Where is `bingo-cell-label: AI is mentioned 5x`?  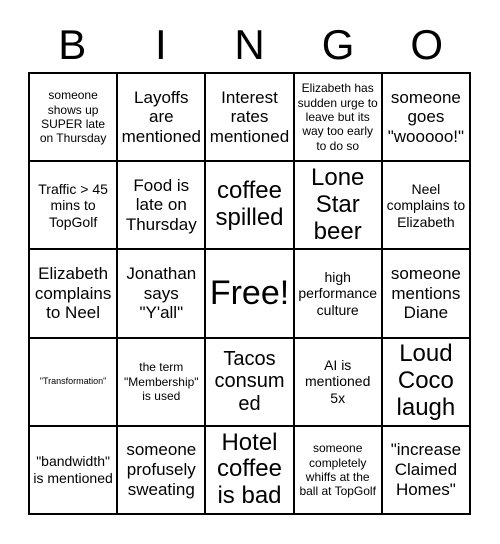 bingo-cell-label: AI is mentioned 5x is located at coordinates (338, 381).